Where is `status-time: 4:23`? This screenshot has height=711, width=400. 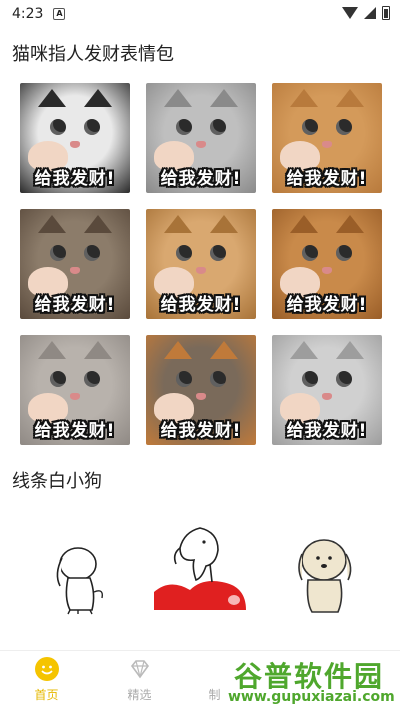 status-time: 4:23 is located at coordinates (28, 14).